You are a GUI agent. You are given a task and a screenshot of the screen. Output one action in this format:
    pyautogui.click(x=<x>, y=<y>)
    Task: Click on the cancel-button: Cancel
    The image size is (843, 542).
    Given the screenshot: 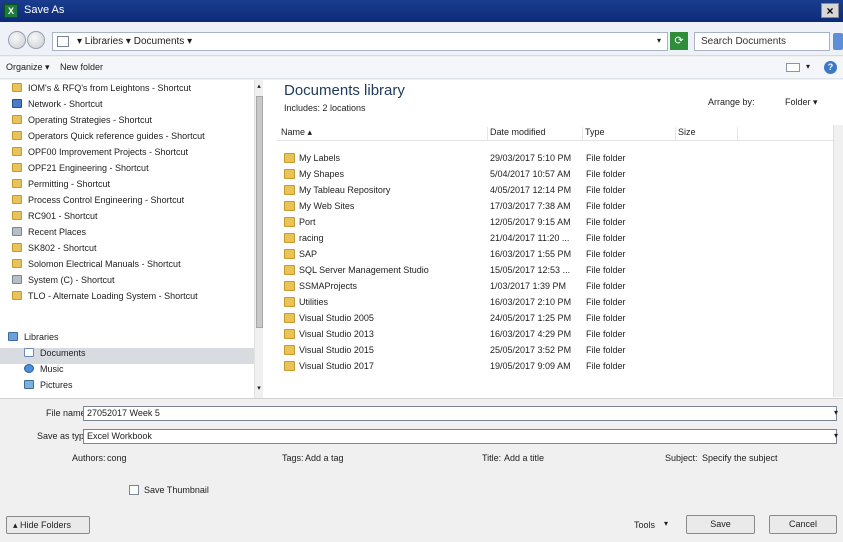 What is the action you would take?
    pyautogui.click(x=803, y=524)
    